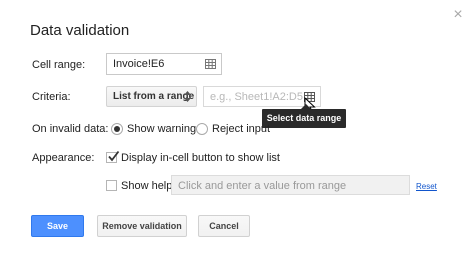 The width and height of the screenshot is (474, 258). What do you see at coordinates (241, 129) in the screenshot?
I see `reject-input-label: Reject input` at bounding box center [241, 129].